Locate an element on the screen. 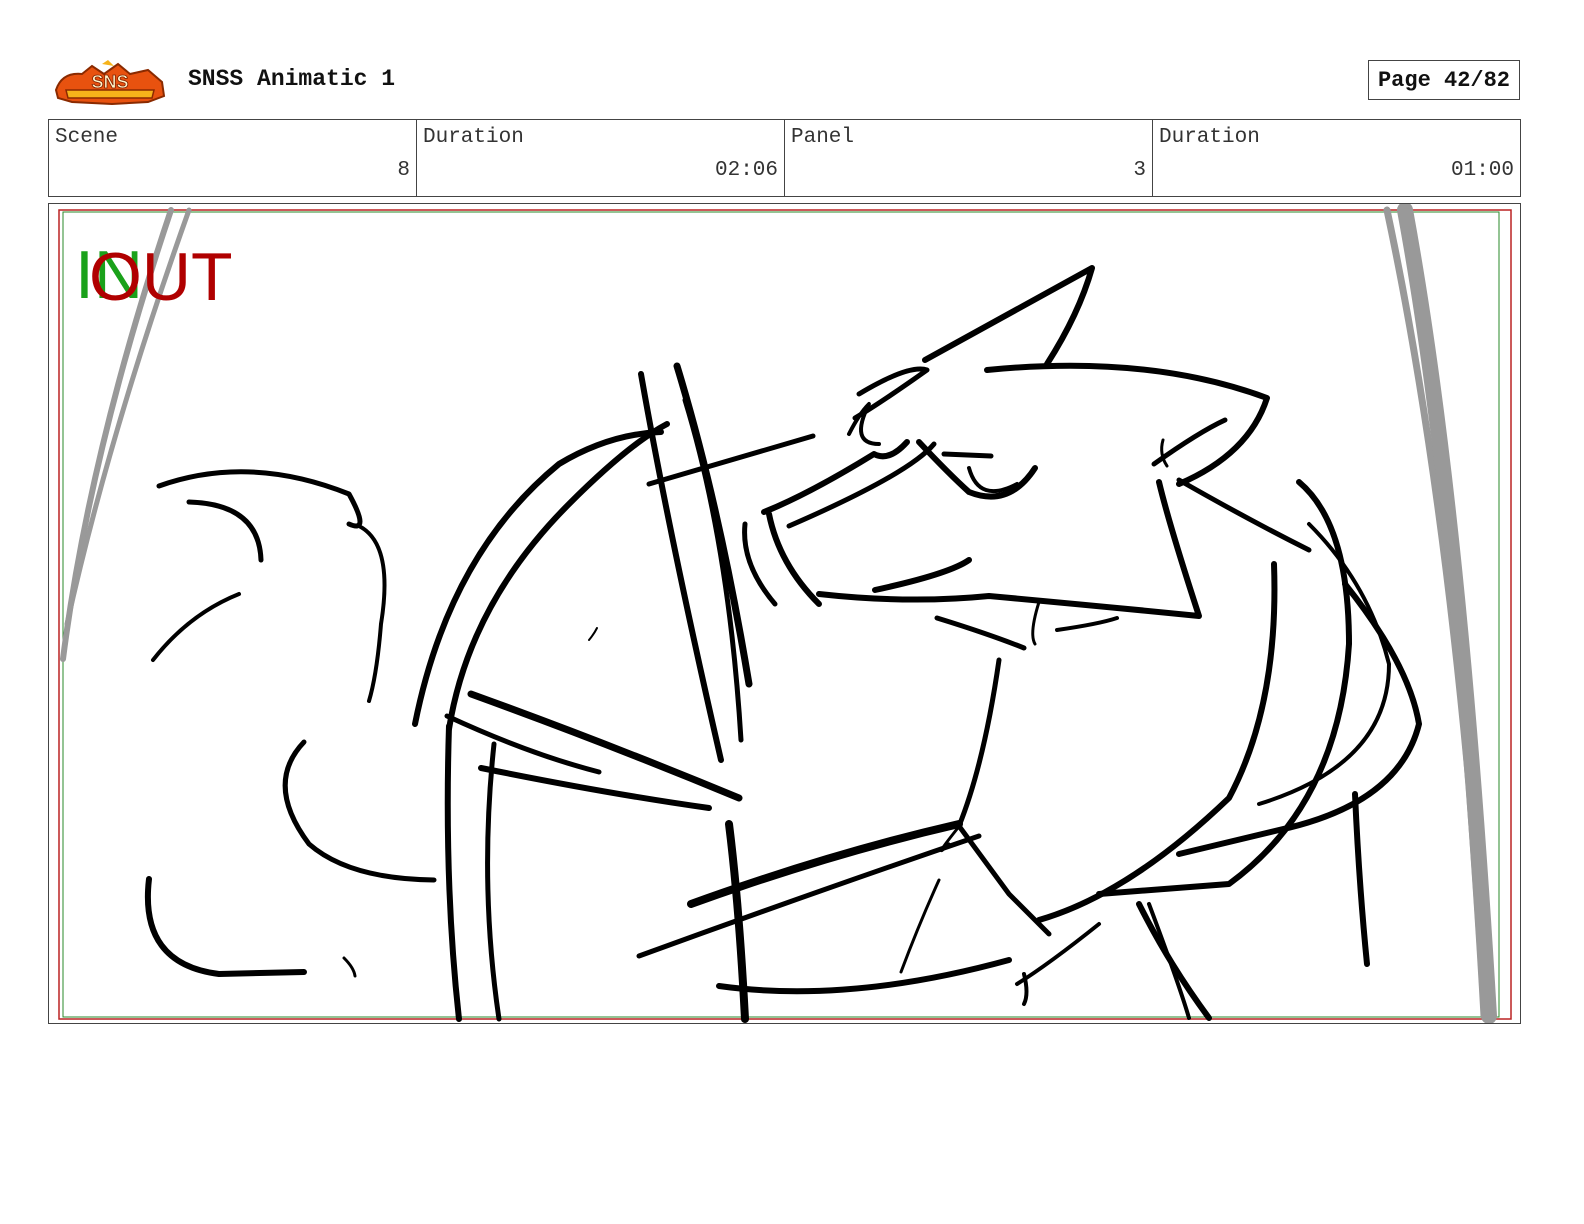  scene-cell: Scene 8 is located at coordinates (233, 158).